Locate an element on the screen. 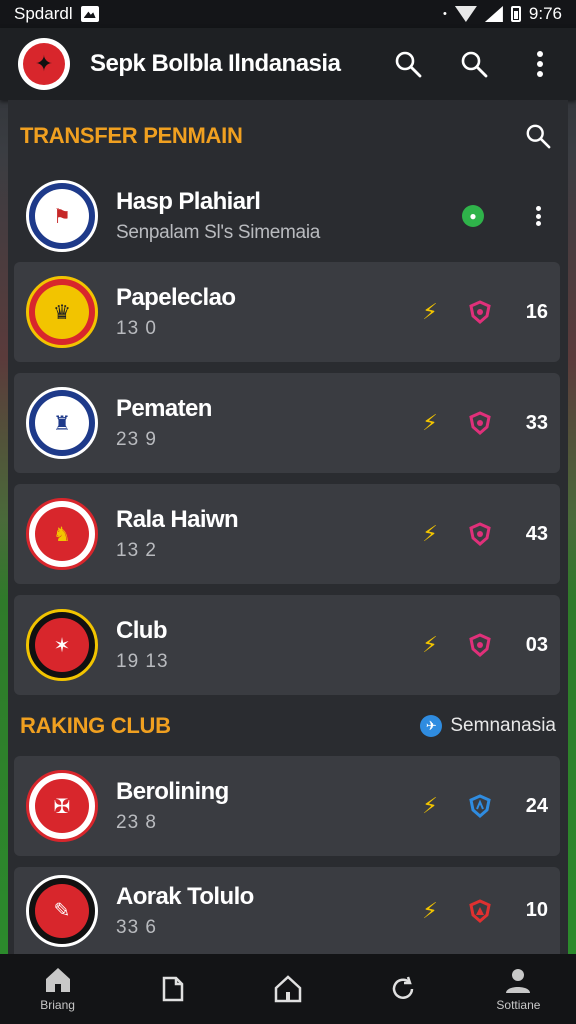 Image resolution: width=576 pixels, height=1024 pixels. club-count: 24 is located at coordinates (536, 805).